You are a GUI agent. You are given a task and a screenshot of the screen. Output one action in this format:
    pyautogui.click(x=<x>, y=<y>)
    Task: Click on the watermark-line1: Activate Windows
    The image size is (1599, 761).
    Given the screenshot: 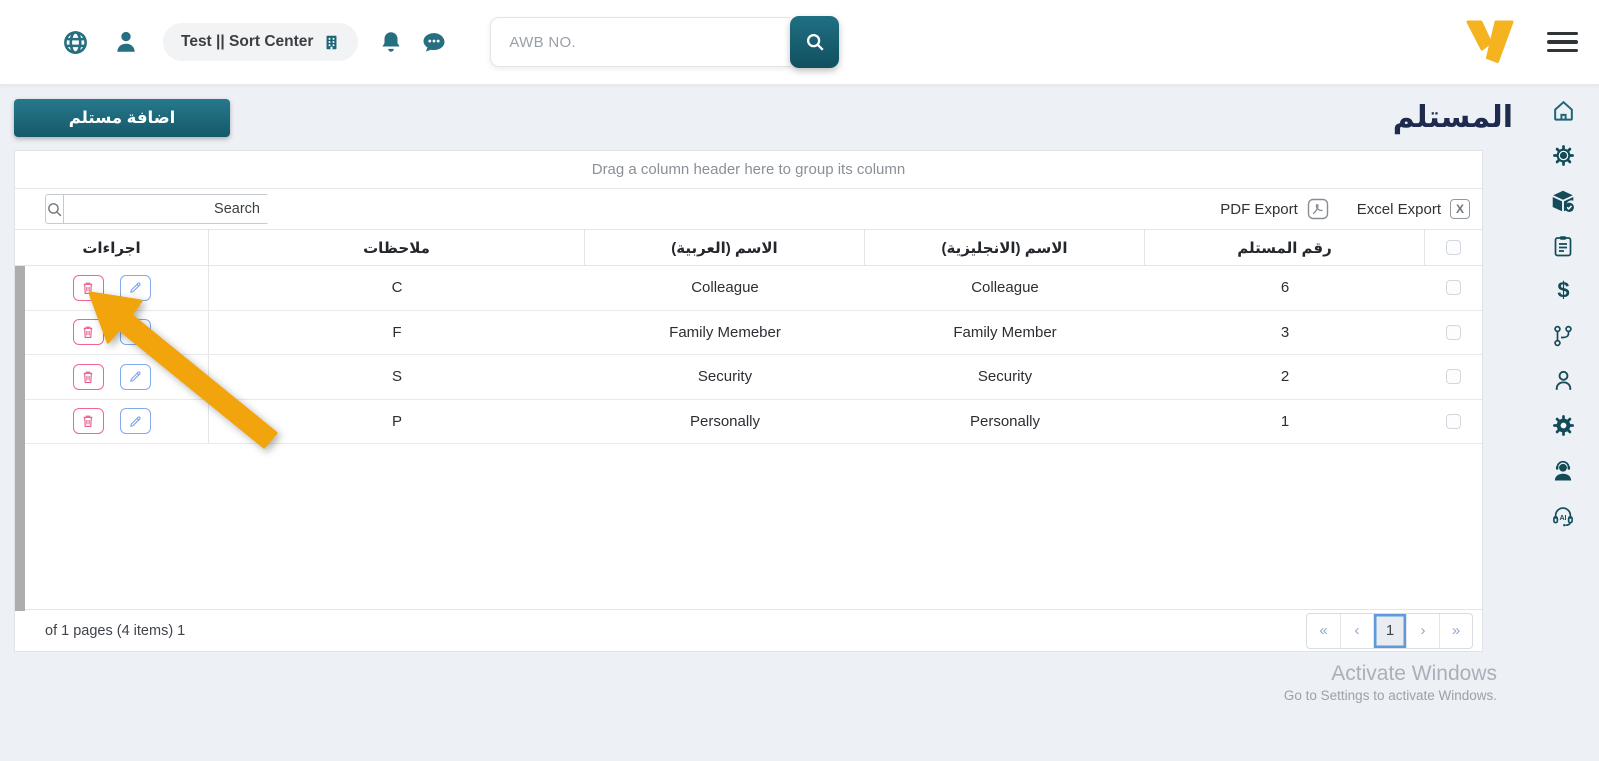 What is the action you would take?
    pyautogui.click(x=1414, y=673)
    